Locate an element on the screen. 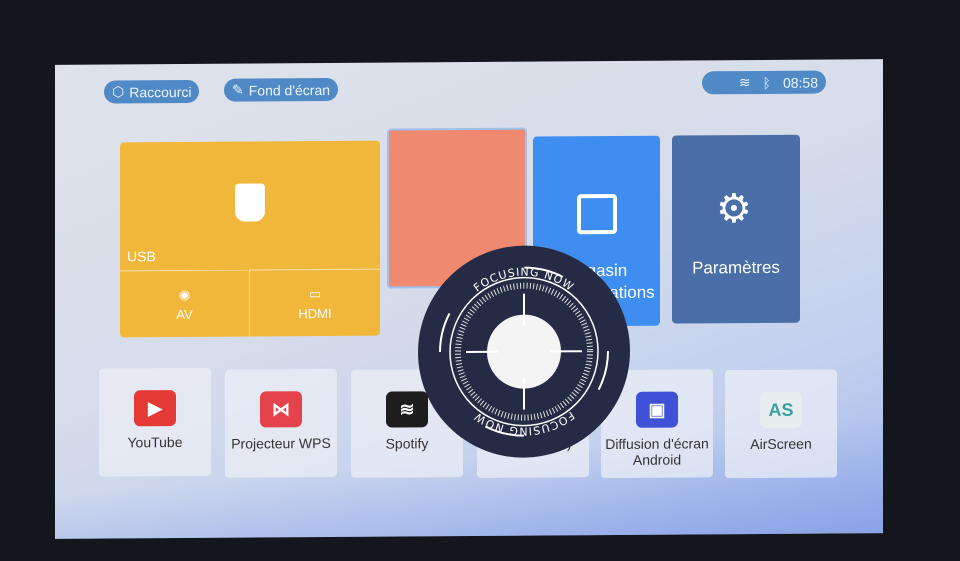 This screenshot has height=561, width=960. edit-icon: ✎ is located at coordinates (238, 89).